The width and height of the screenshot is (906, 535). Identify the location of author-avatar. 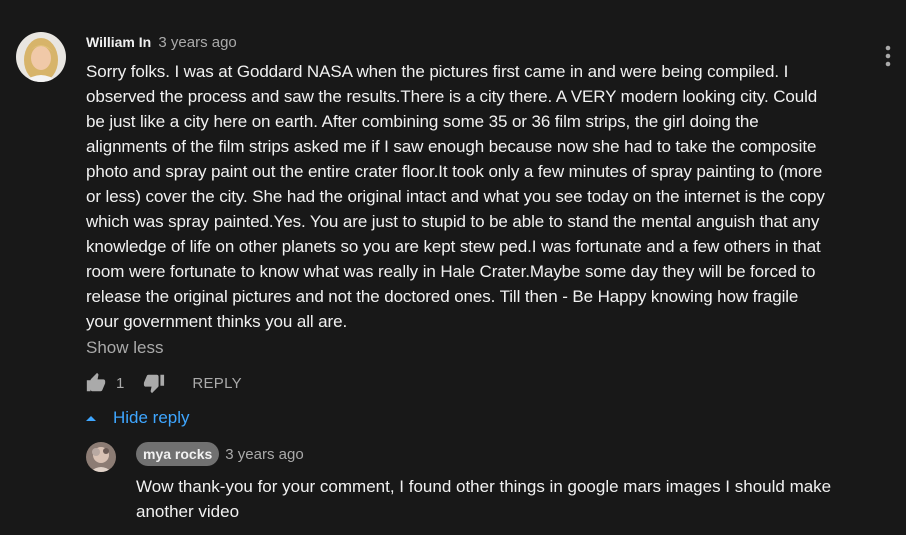
(41, 57).